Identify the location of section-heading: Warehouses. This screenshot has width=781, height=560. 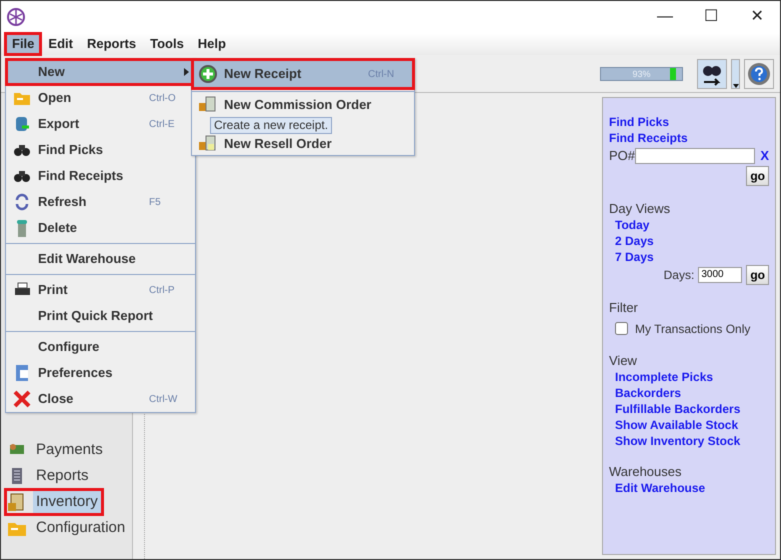
(645, 471).